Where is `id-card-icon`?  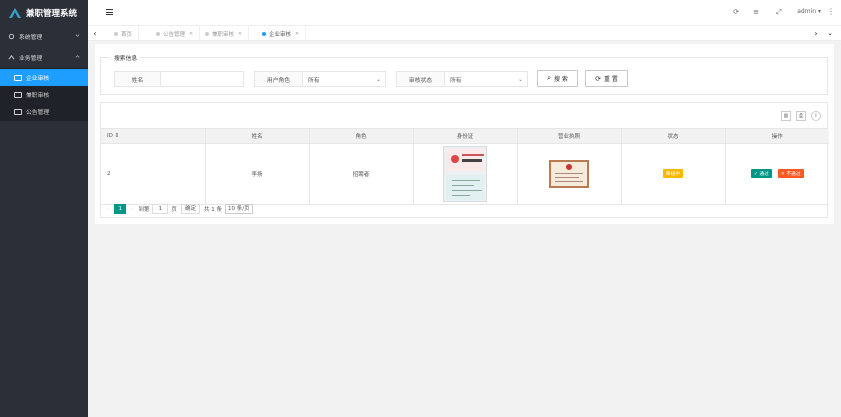 id-card-icon is located at coordinates (18, 77).